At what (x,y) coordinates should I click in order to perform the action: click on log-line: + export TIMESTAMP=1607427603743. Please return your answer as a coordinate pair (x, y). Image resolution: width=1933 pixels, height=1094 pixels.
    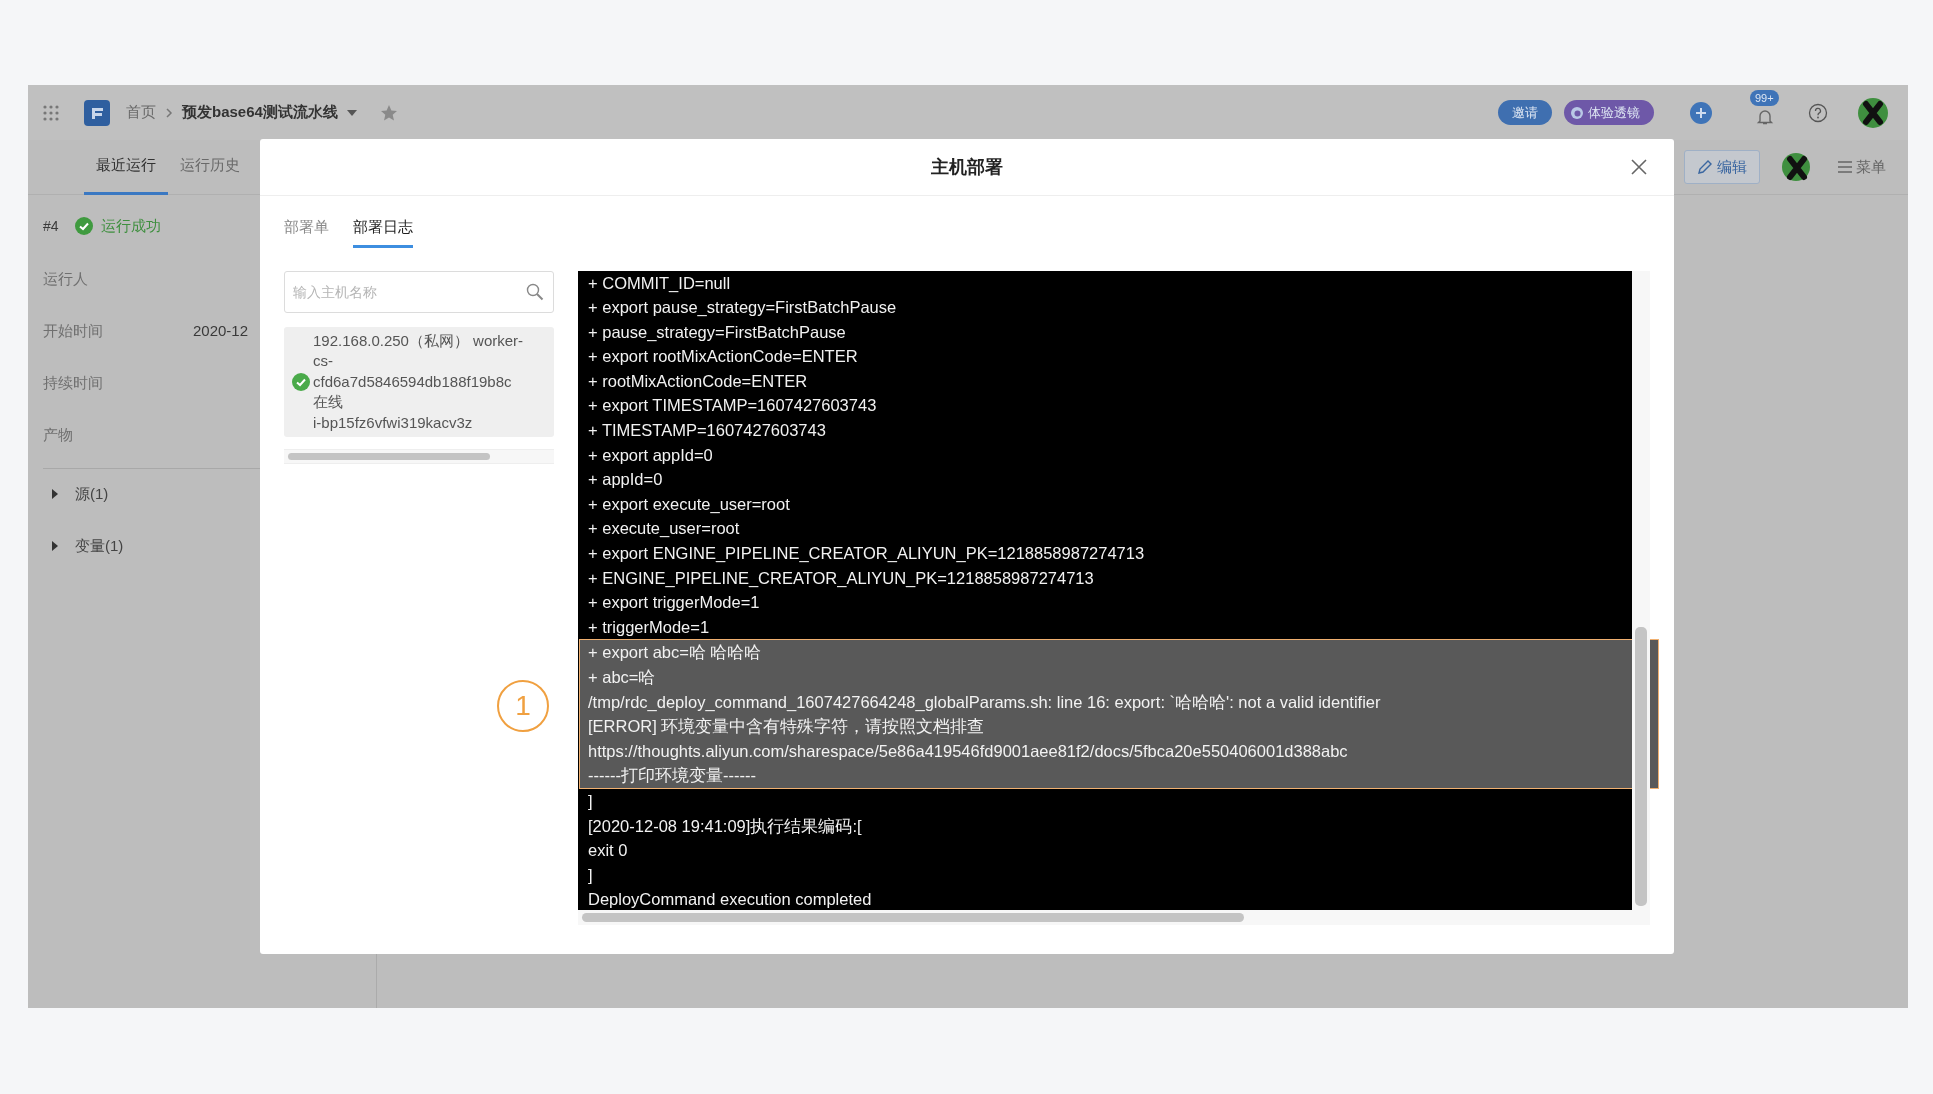
    Looking at the image, I should click on (733, 406).